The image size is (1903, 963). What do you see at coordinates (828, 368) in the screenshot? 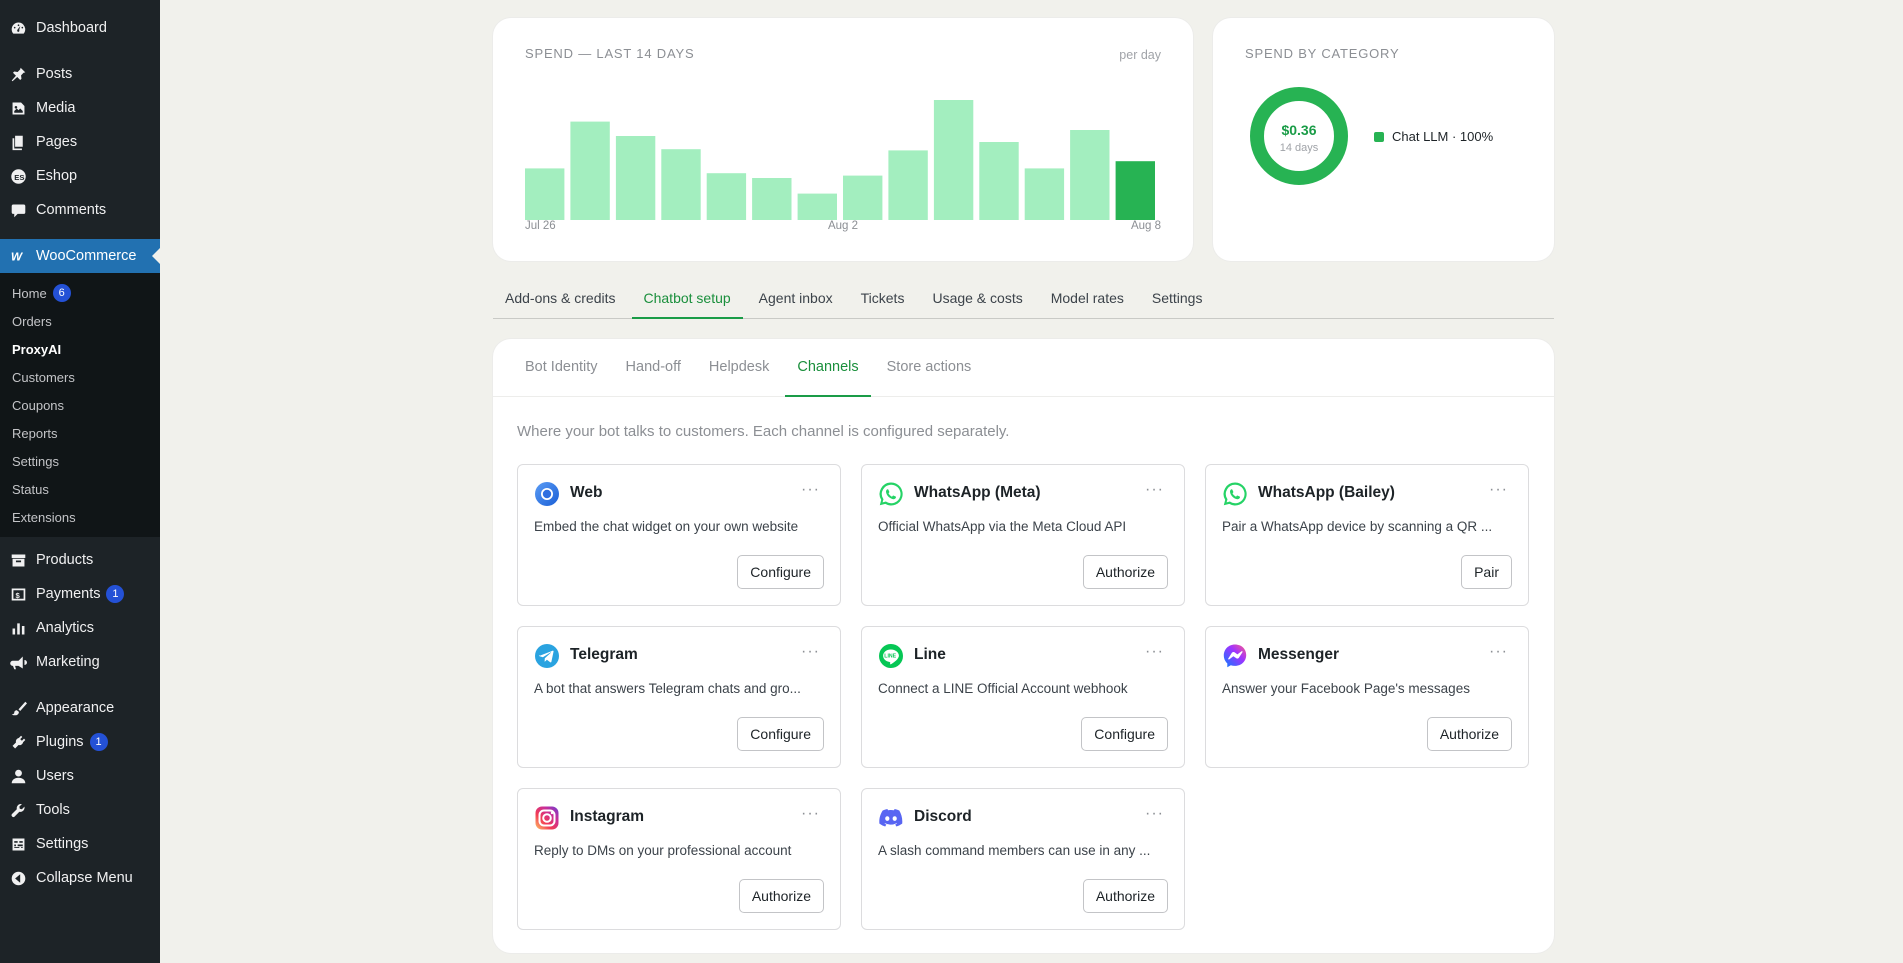
I see `subtab-channels: Channels` at bounding box center [828, 368].